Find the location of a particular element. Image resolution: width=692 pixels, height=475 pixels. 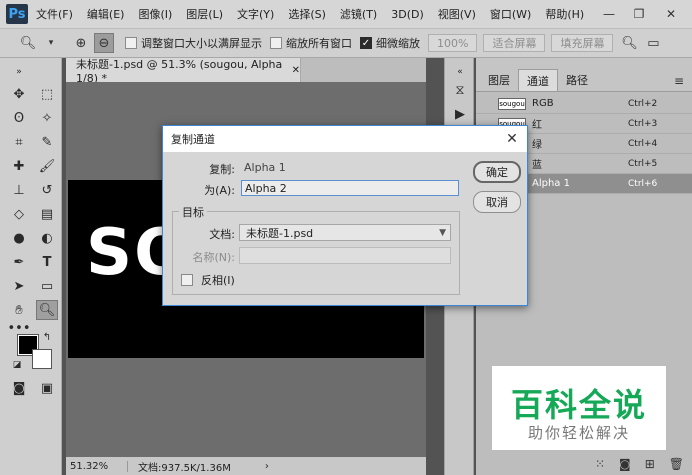

resize-windows-checkbox is located at coordinates (131, 43).